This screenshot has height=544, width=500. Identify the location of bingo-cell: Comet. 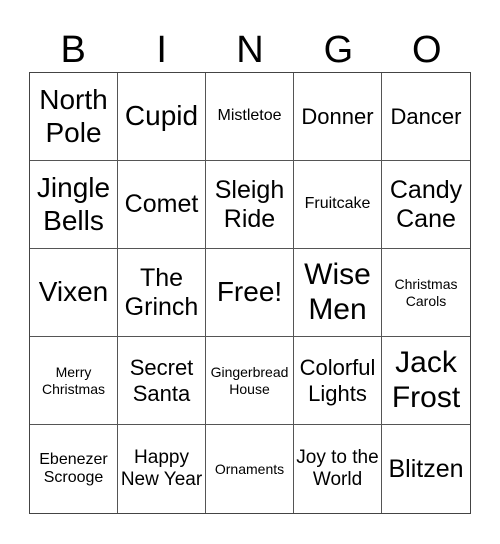
(162, 205).